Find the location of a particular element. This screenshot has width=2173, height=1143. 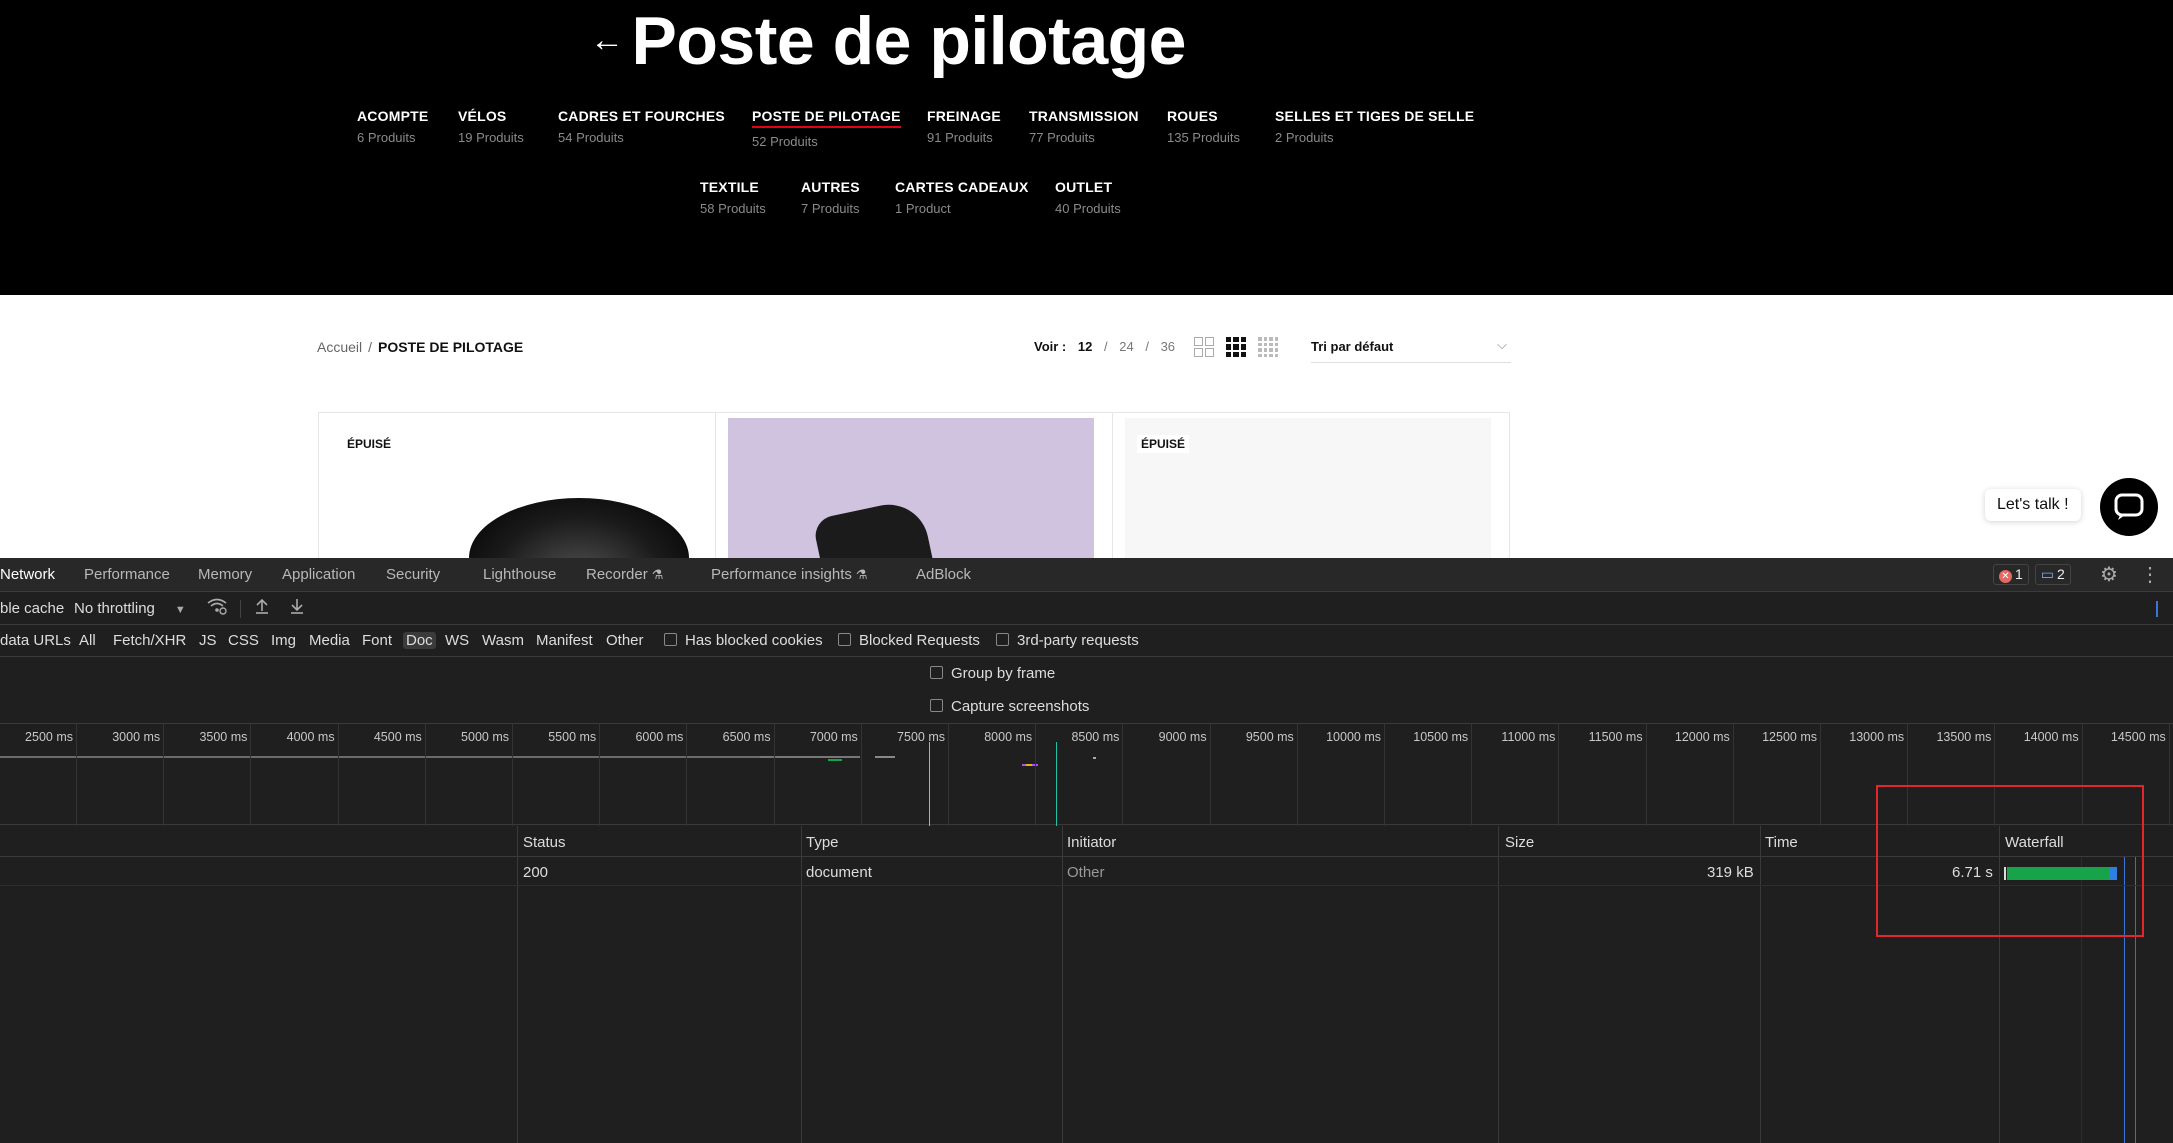

chat-button is located at coordinates (2129, 507).